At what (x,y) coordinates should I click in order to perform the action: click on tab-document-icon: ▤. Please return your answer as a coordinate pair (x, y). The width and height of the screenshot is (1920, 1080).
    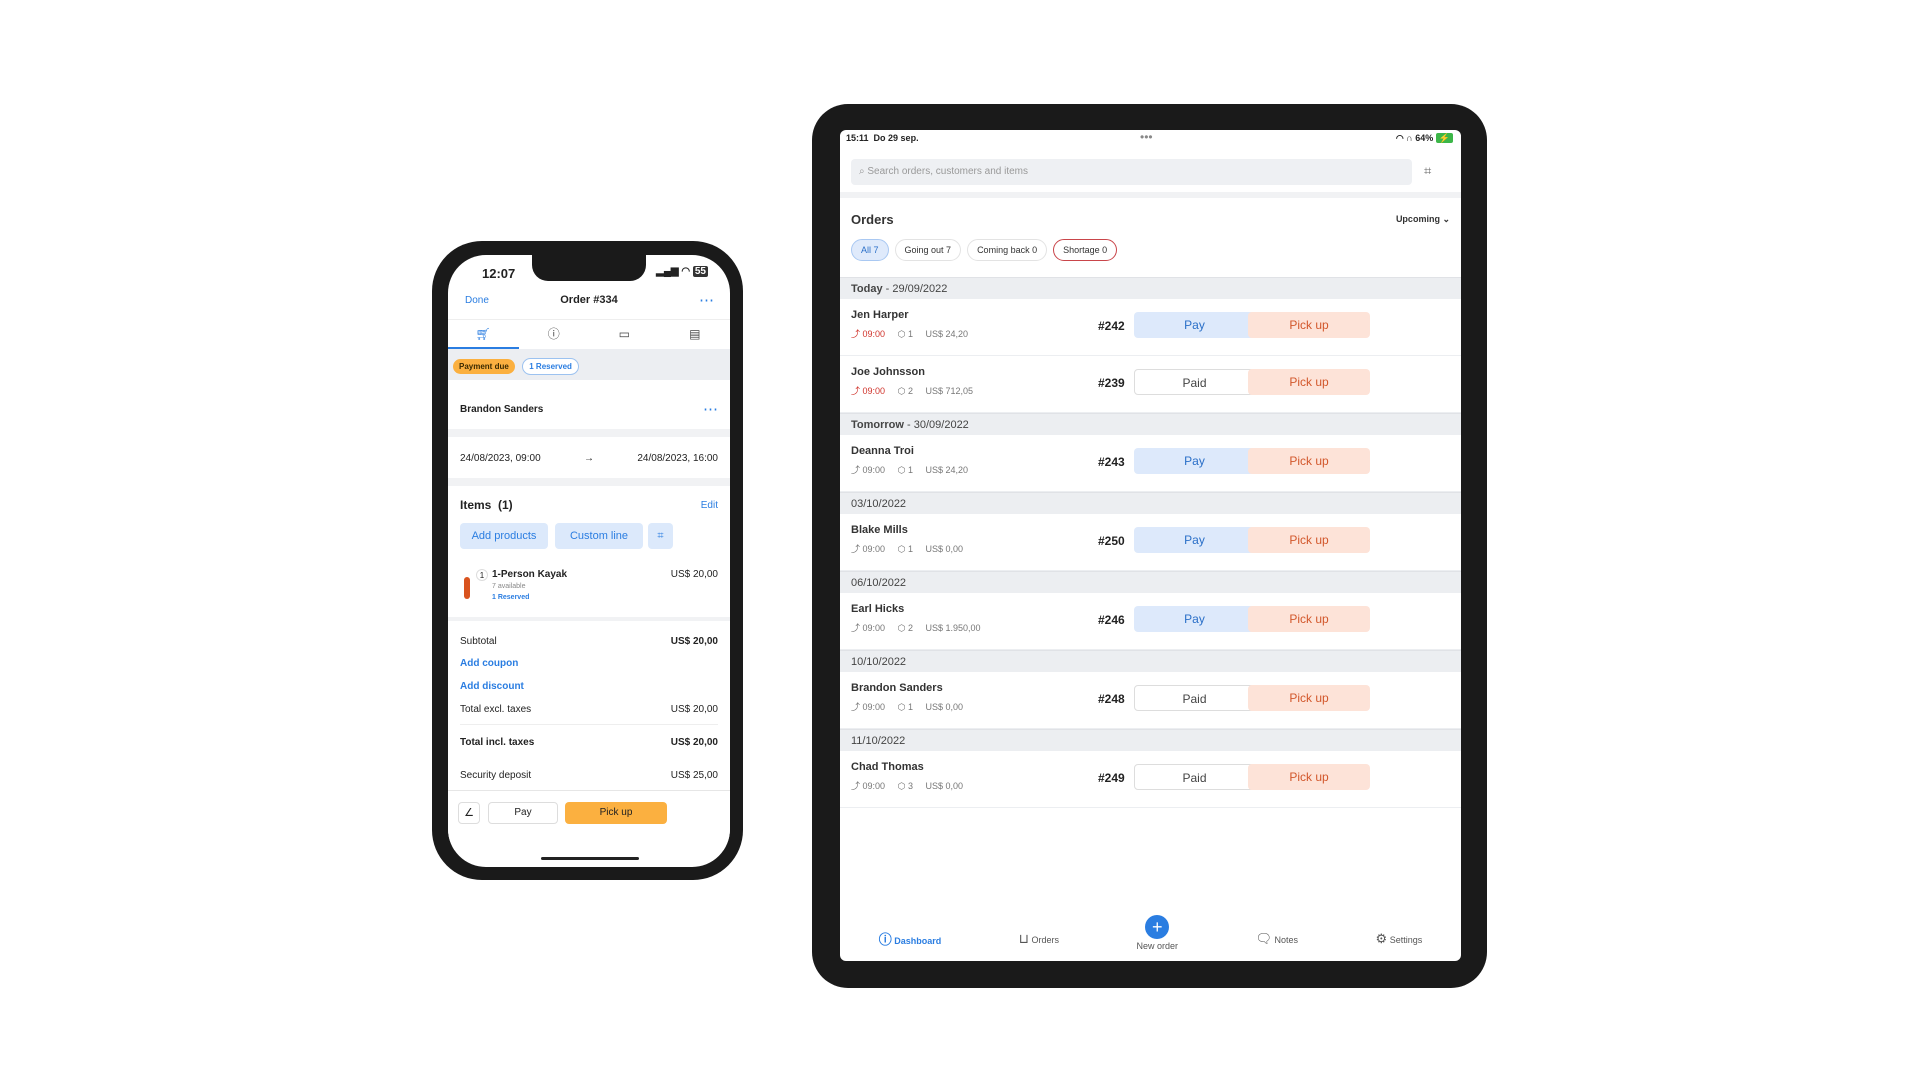
    Looking at the image, I should click on (695, 334).